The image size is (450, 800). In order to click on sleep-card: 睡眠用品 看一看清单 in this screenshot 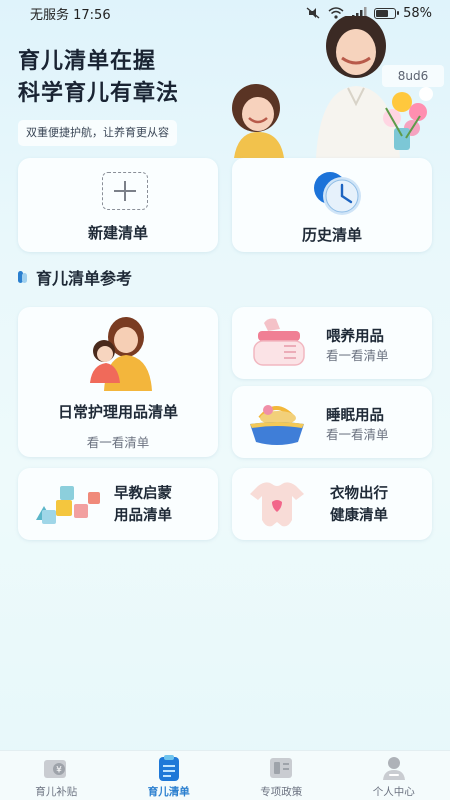, I will do `click(332, 422)`.